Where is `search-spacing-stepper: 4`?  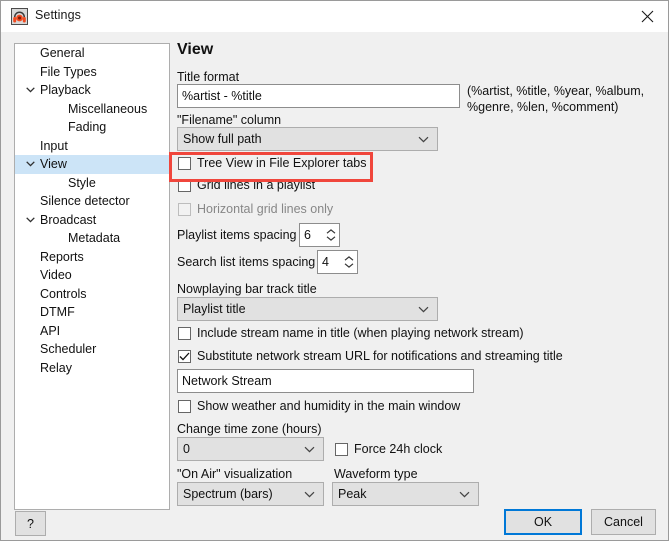 search-spacing-stepper: 4 is located at coordinates (337, 262).